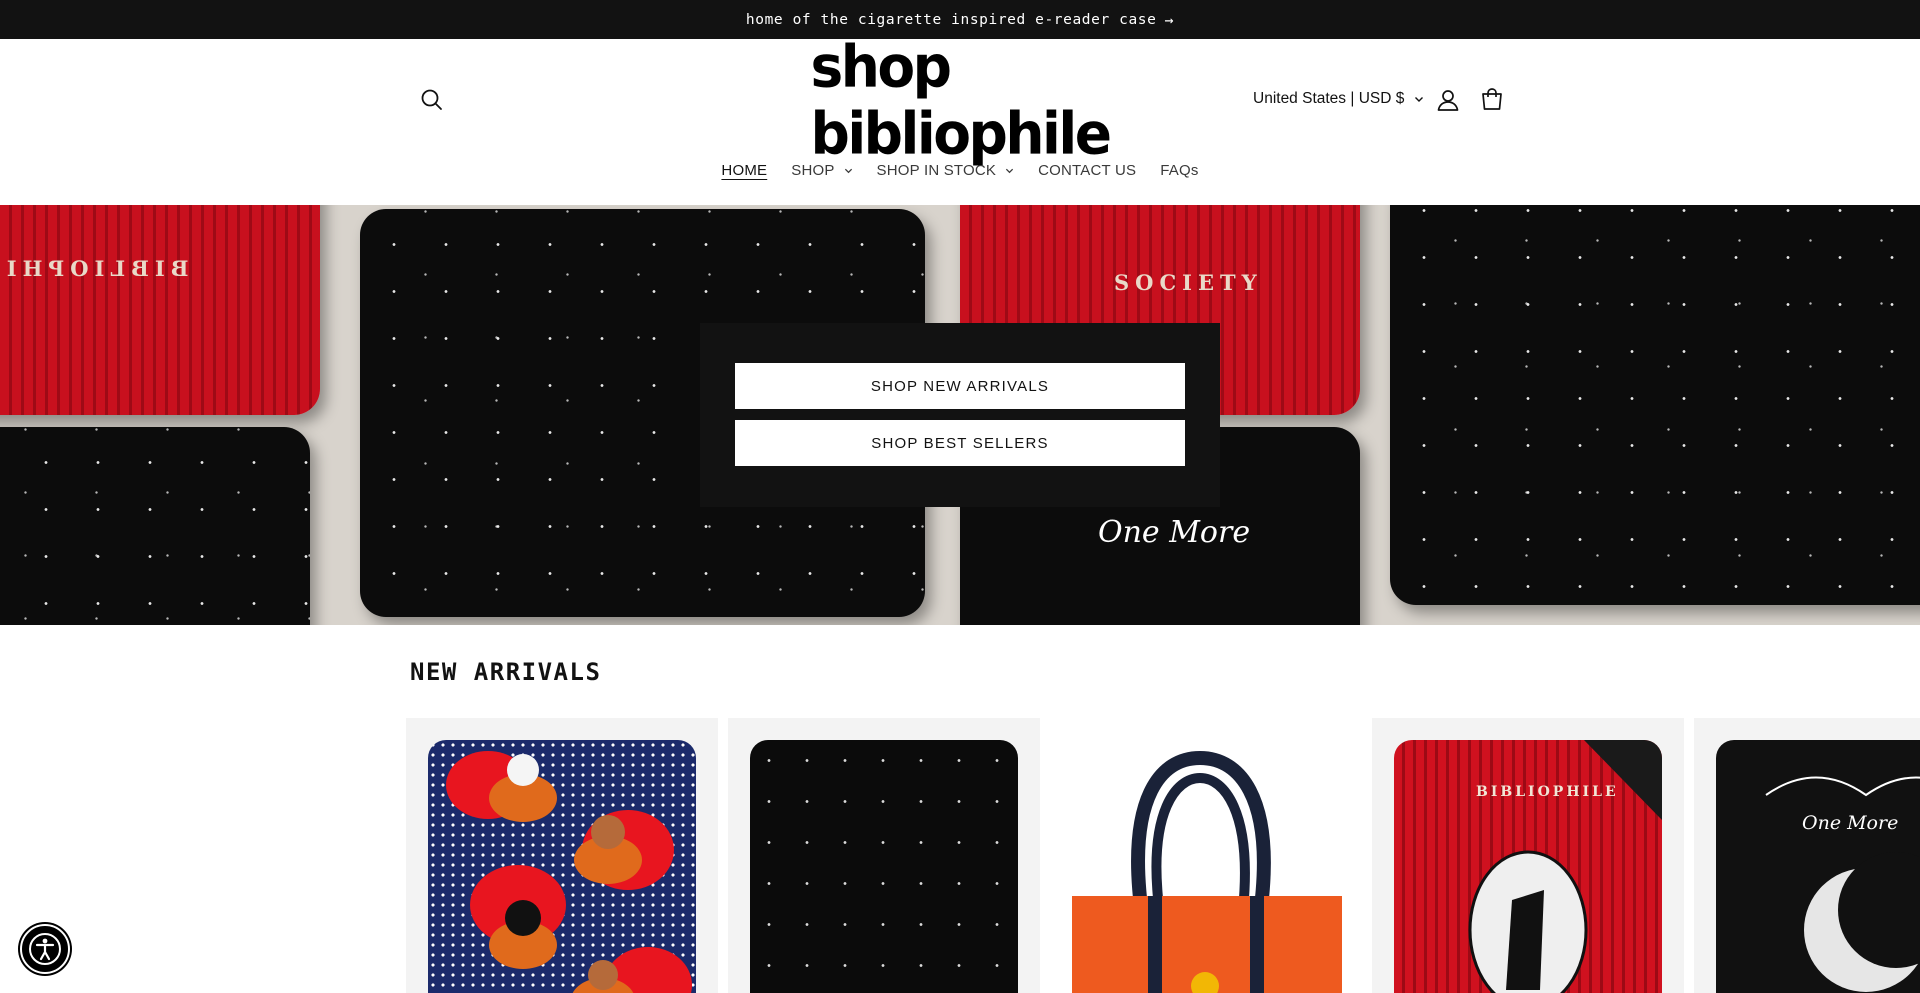  Describe the element at coordinates (961, 100) in the screenshot. I see `site-logo: shop bibliophile` at that location.